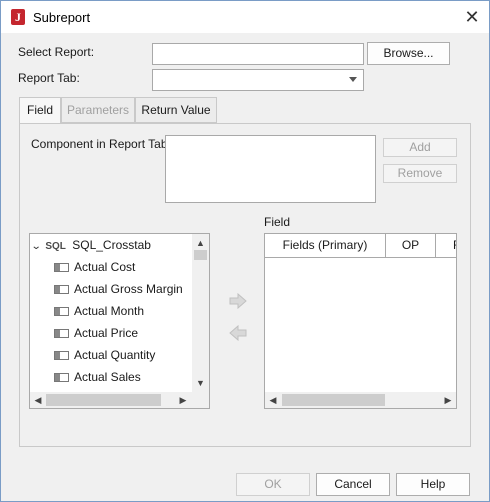  What do you see at coordinates (258, 80) in the screenshot?
I see `report-tab-dropdown` at bounding box center [258, 80].